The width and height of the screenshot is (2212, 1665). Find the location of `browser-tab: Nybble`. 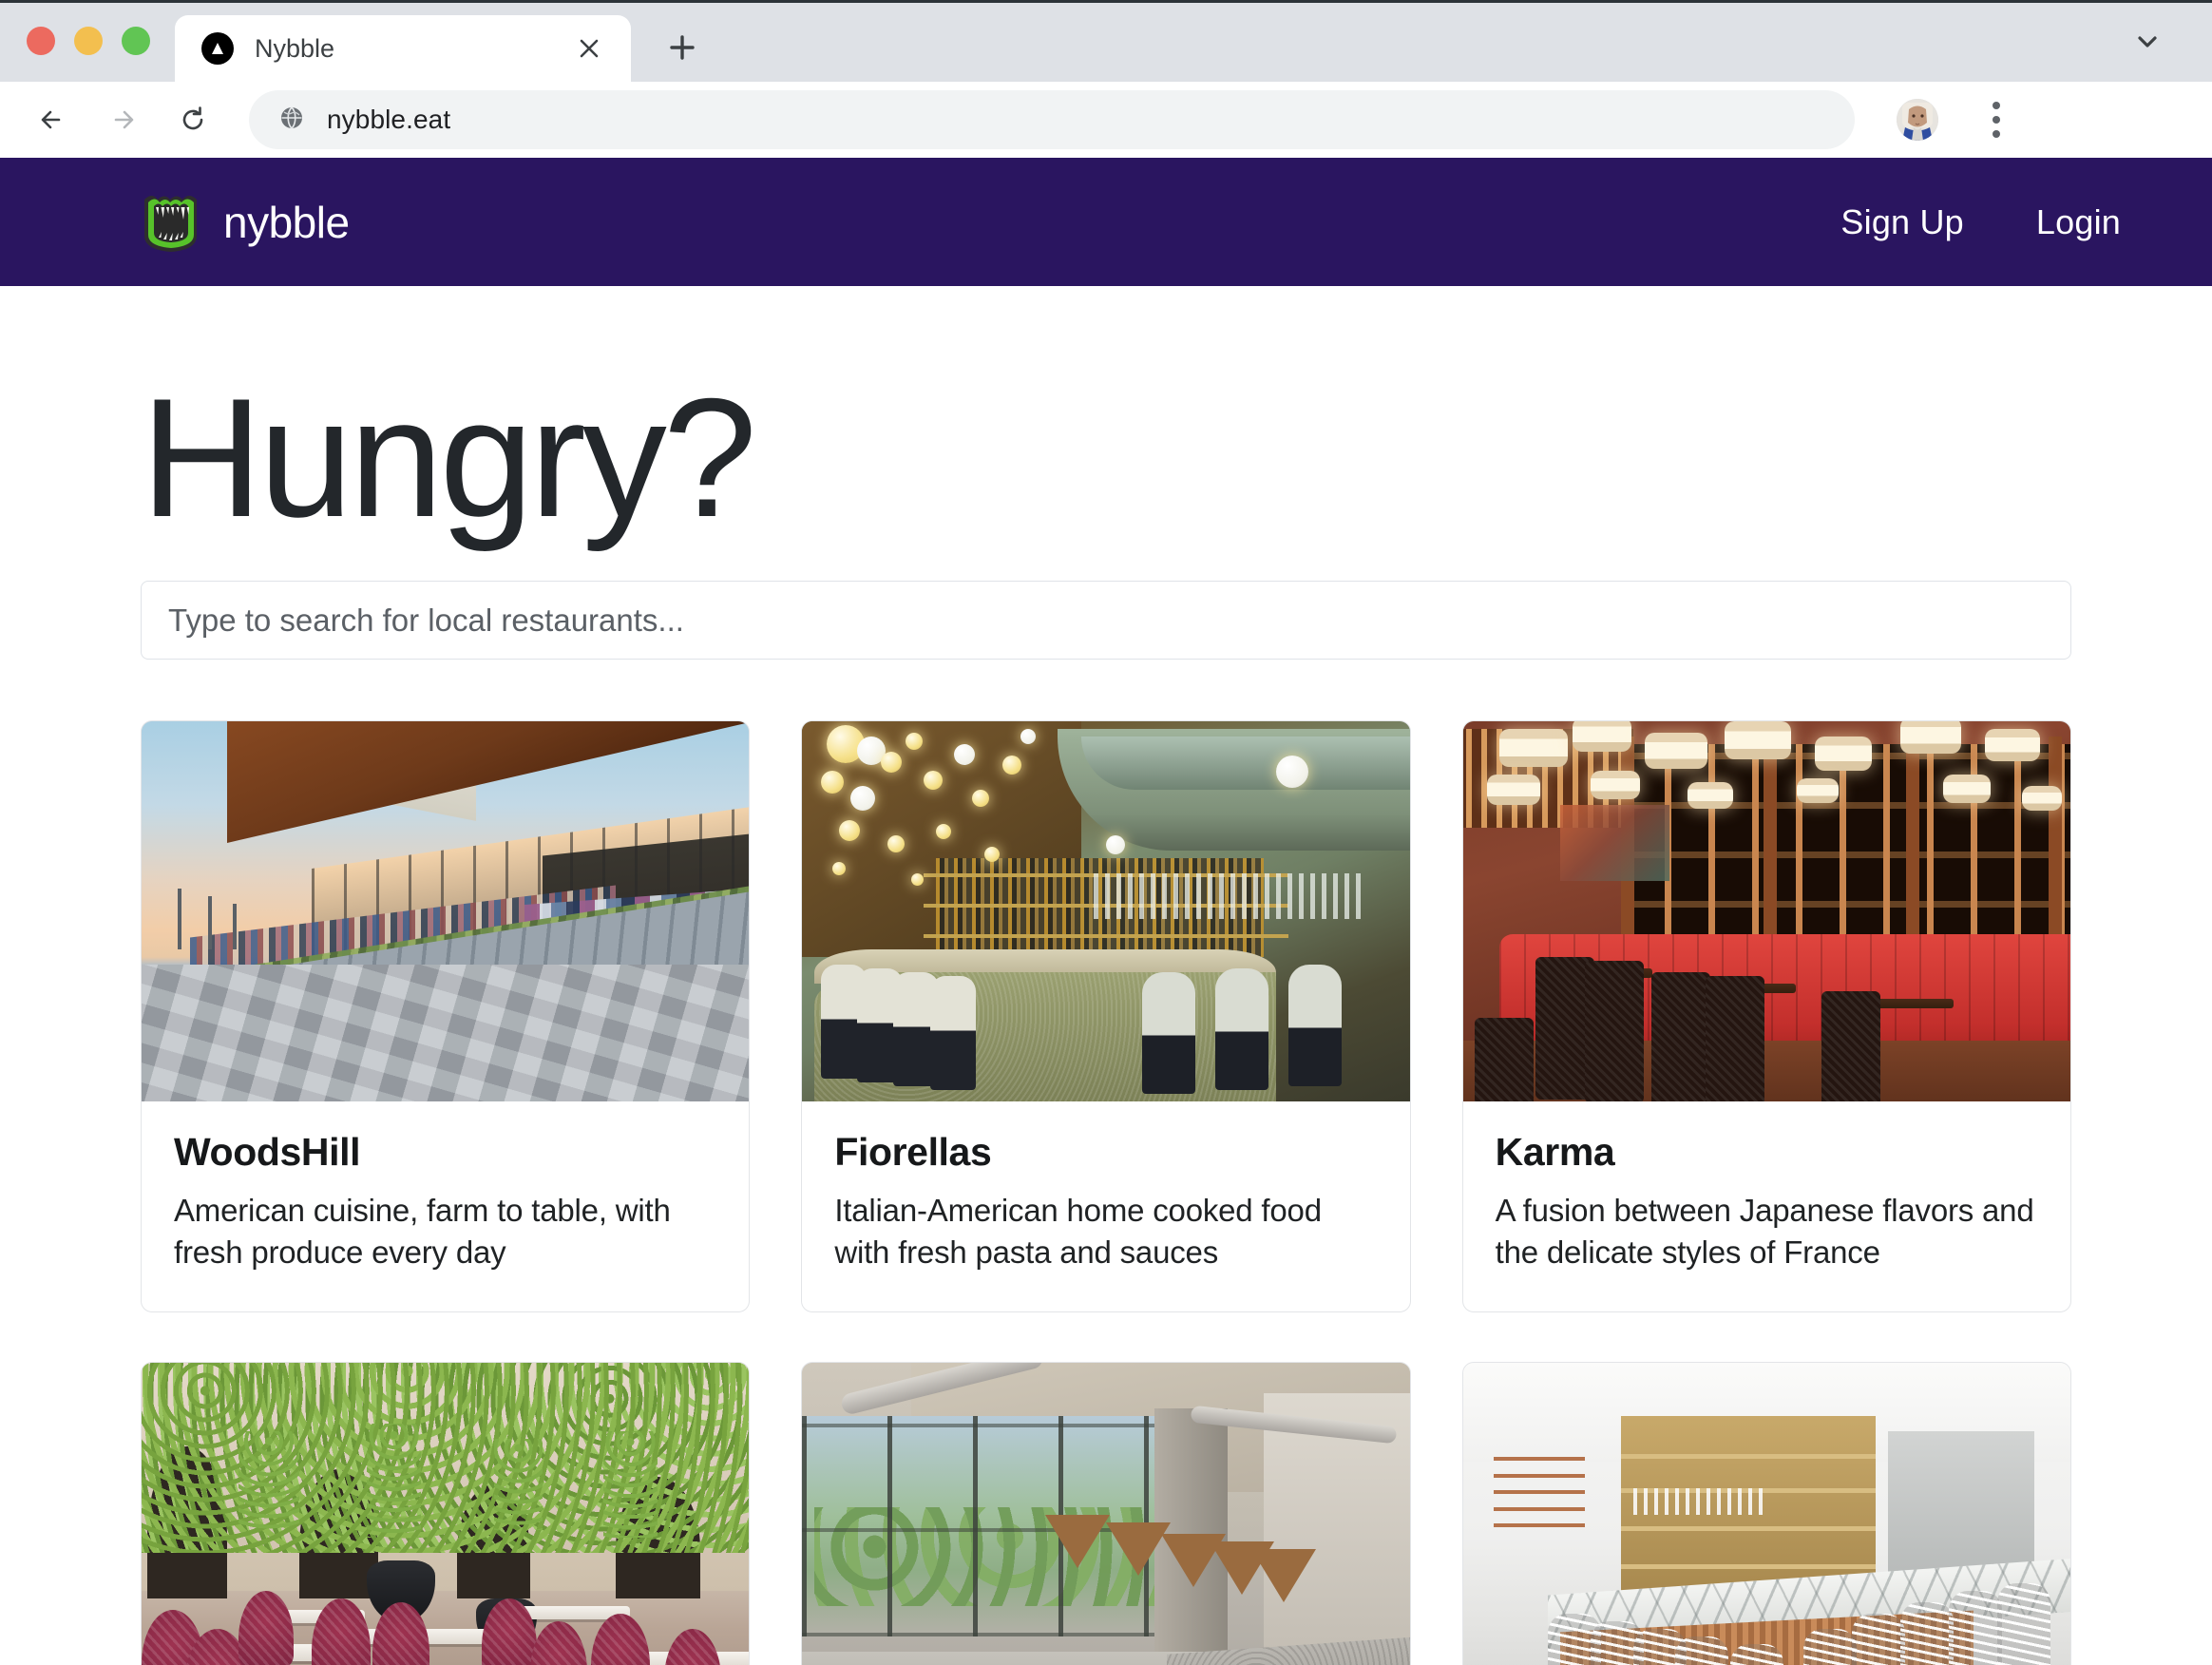

browser-tab: Nybble is located at coordinates (403, 48).